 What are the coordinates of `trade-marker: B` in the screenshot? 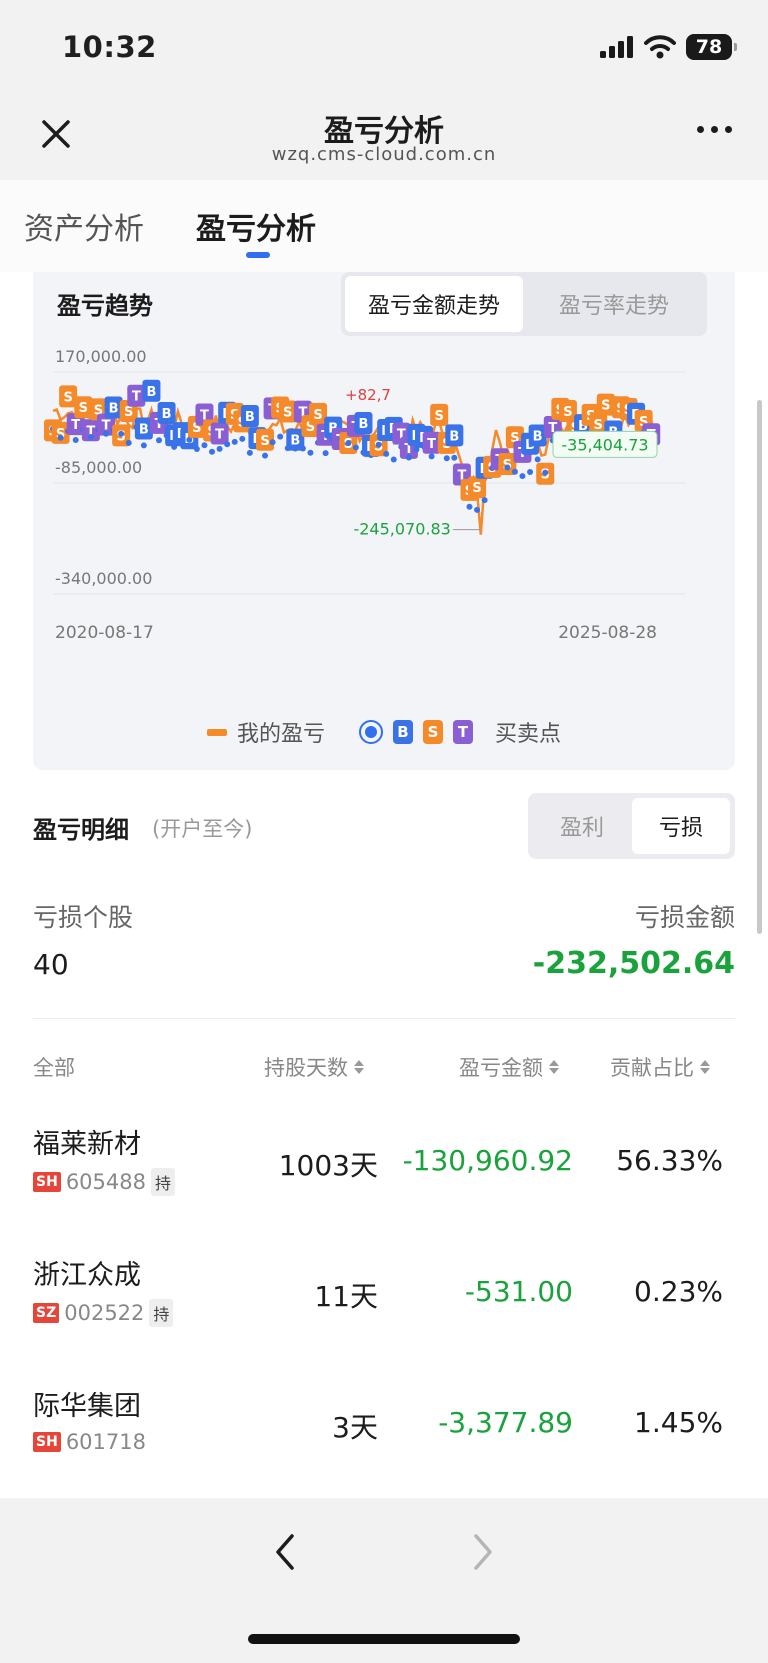 It's located at (454, 442).